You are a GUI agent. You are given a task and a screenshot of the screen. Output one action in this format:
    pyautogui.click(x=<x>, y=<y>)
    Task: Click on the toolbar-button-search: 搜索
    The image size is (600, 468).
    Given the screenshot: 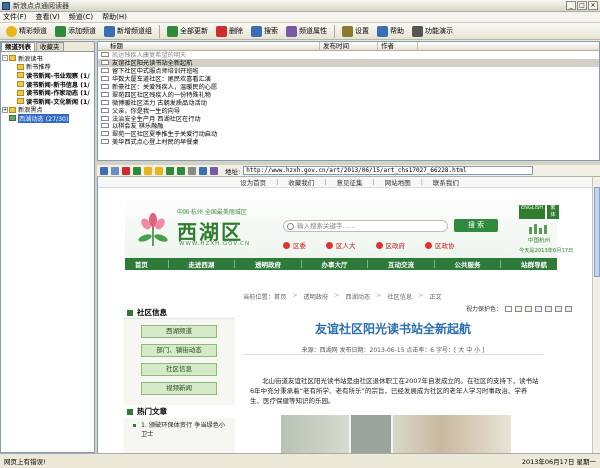 What is the action you would take?
    pyautogui.click(x=264, y=31)
    